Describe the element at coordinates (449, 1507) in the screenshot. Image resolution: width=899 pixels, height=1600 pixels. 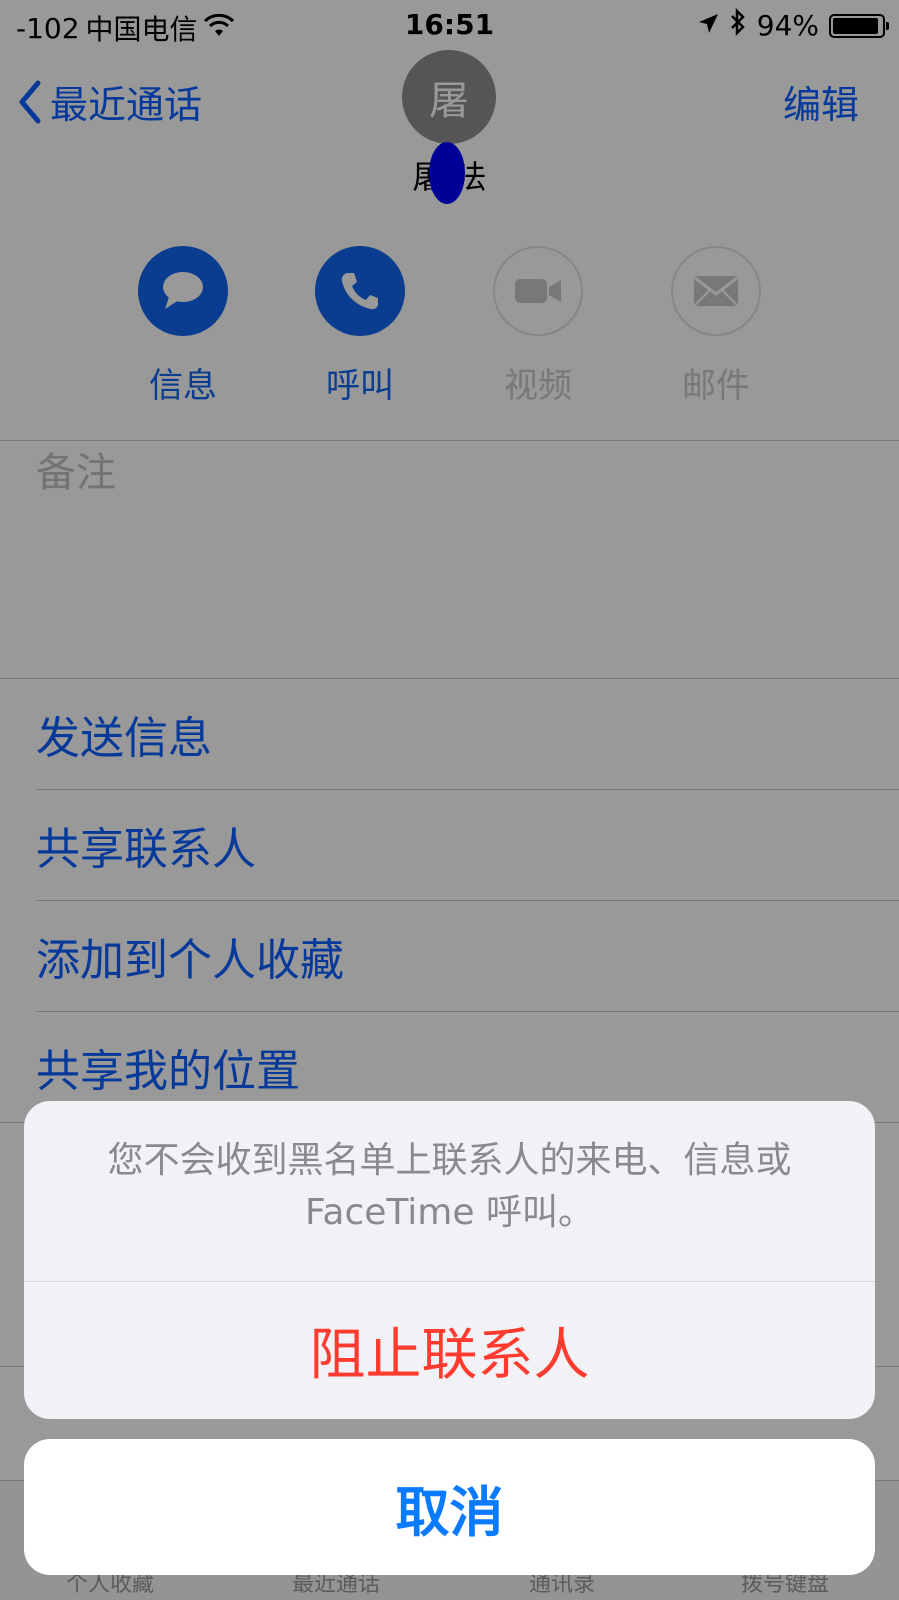
I see `cancel-button: 取消` at that location.